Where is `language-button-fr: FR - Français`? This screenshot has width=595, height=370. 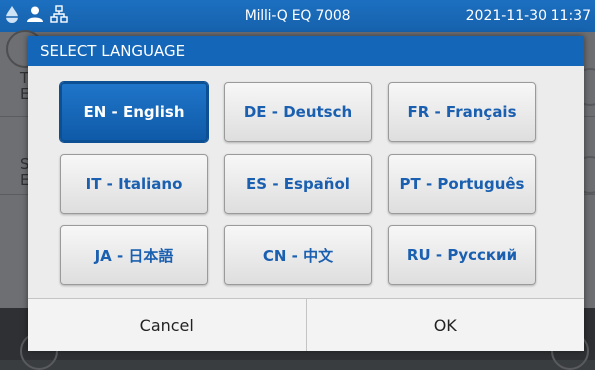 language-button-fr: FR - Français is located at coordinates (462, 112).